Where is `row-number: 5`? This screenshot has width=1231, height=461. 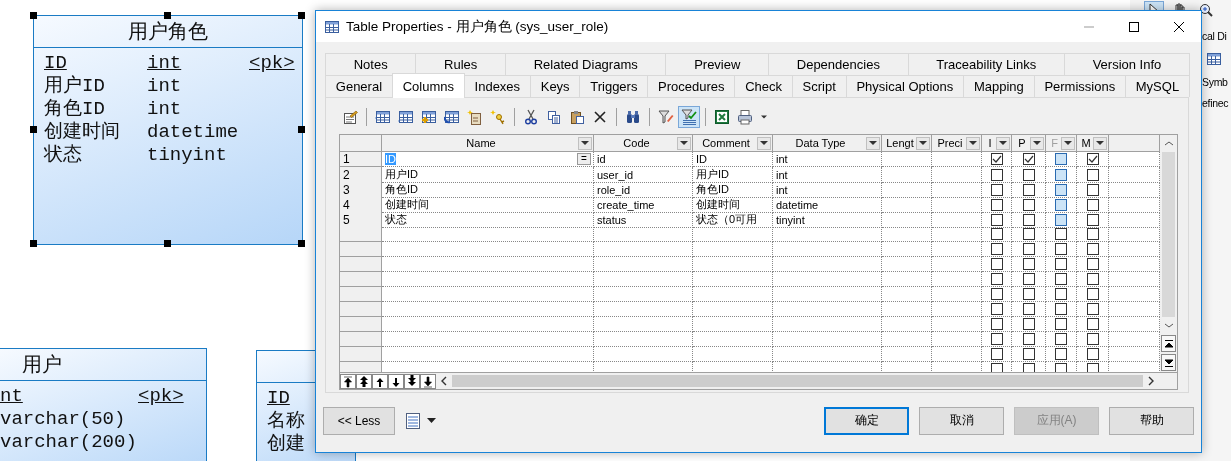 row-number: 5 is located at coordinates (361, 220).